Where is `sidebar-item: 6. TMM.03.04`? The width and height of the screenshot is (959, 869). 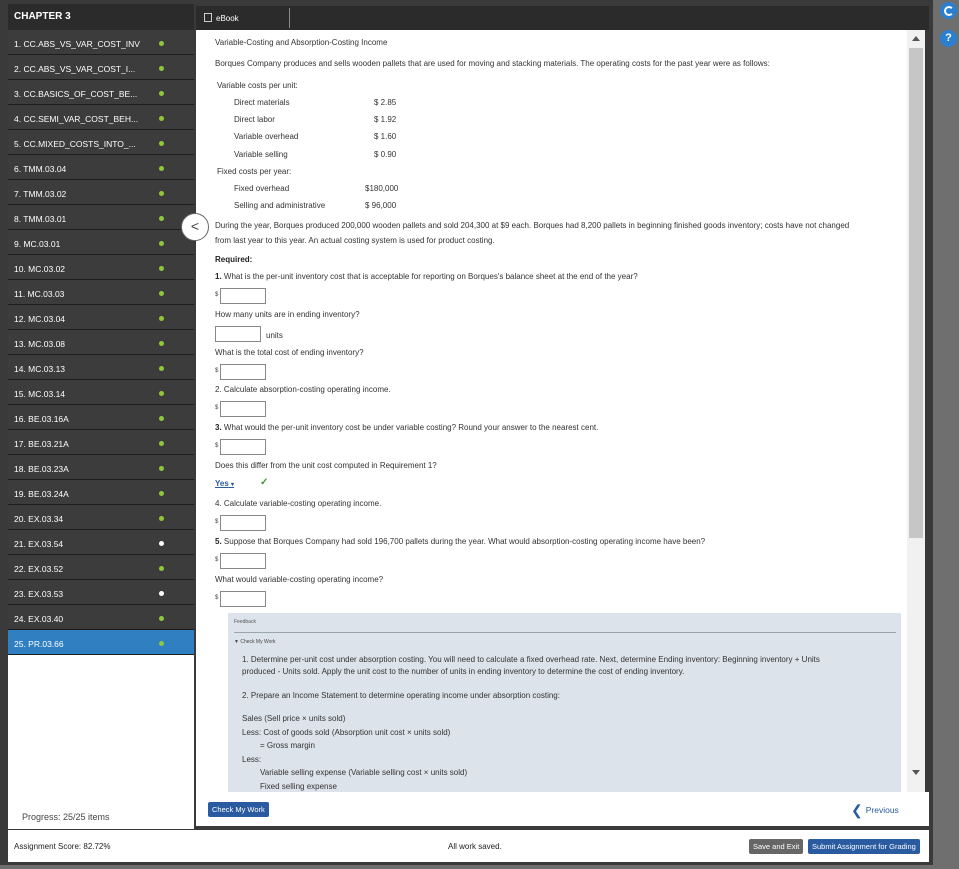 sidebar-item: 6. TMM.03.04 is located at coordinates (101, 167).